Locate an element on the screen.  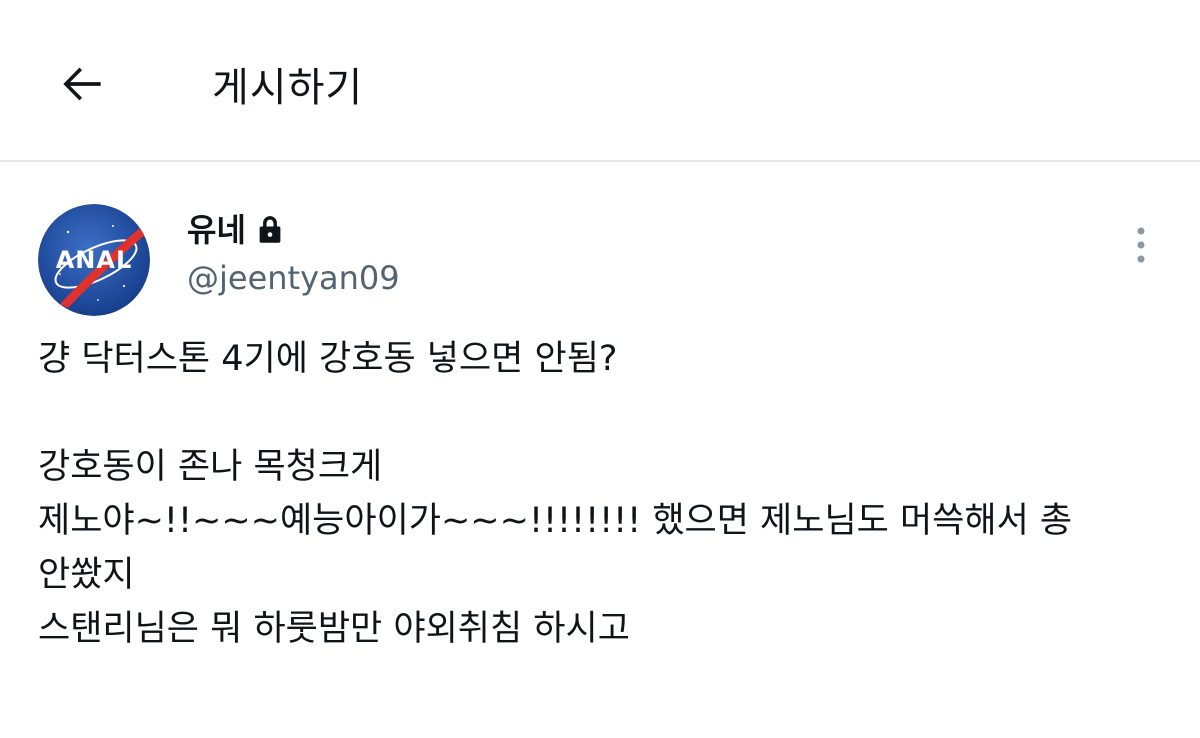
more-vertical-icon is located at coordinates (1141, 245).